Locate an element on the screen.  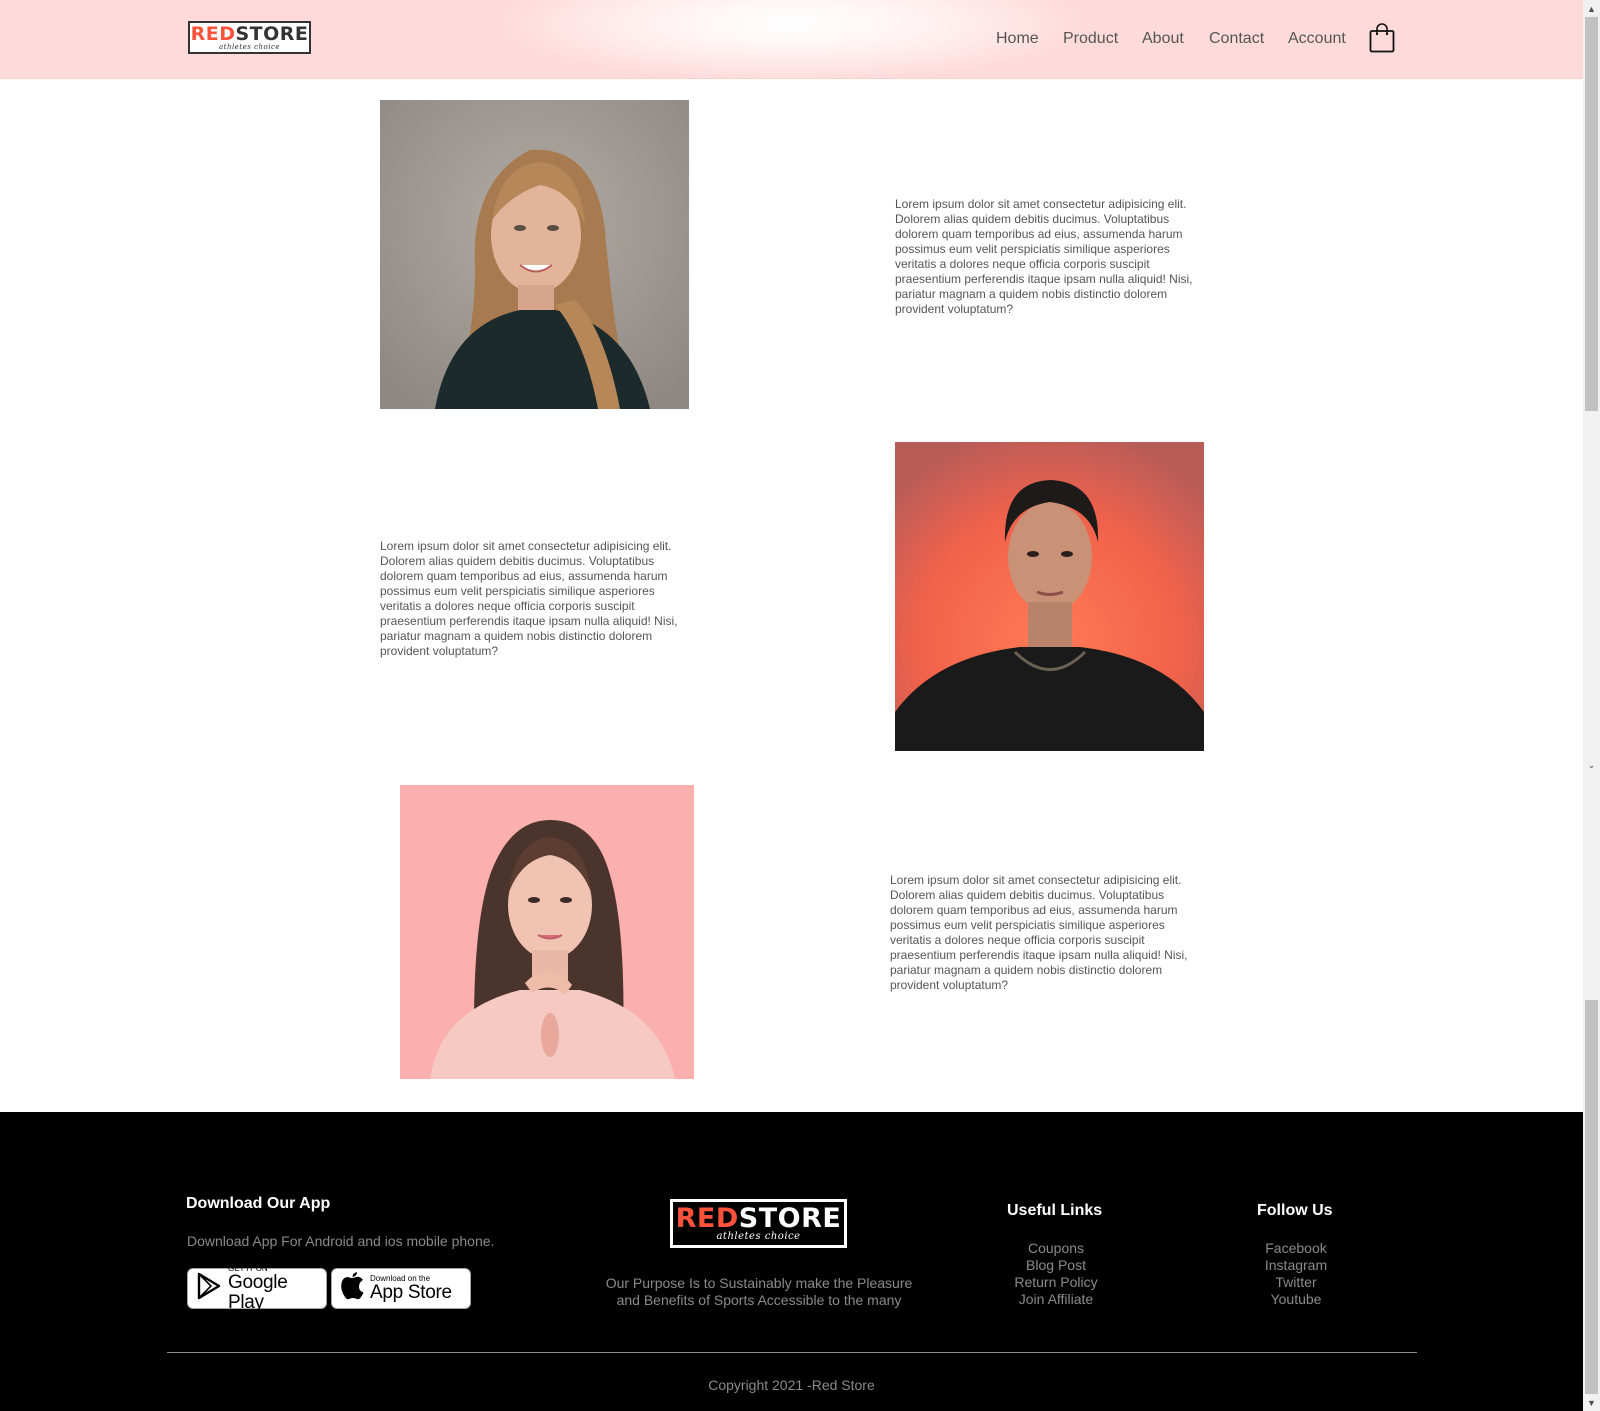
footer-link-instagram: Instagram is located at coordinates (1296, 1265).